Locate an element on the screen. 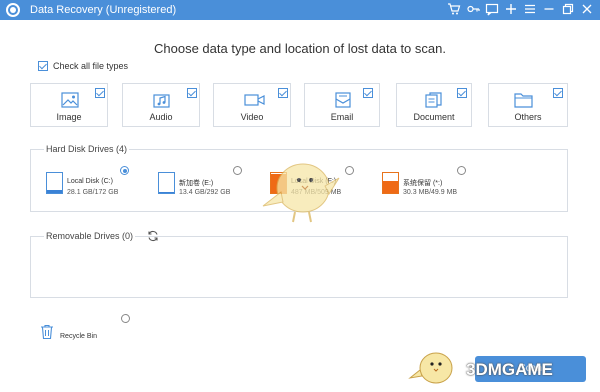  email-checkbox is located at coordinates (368, 93).